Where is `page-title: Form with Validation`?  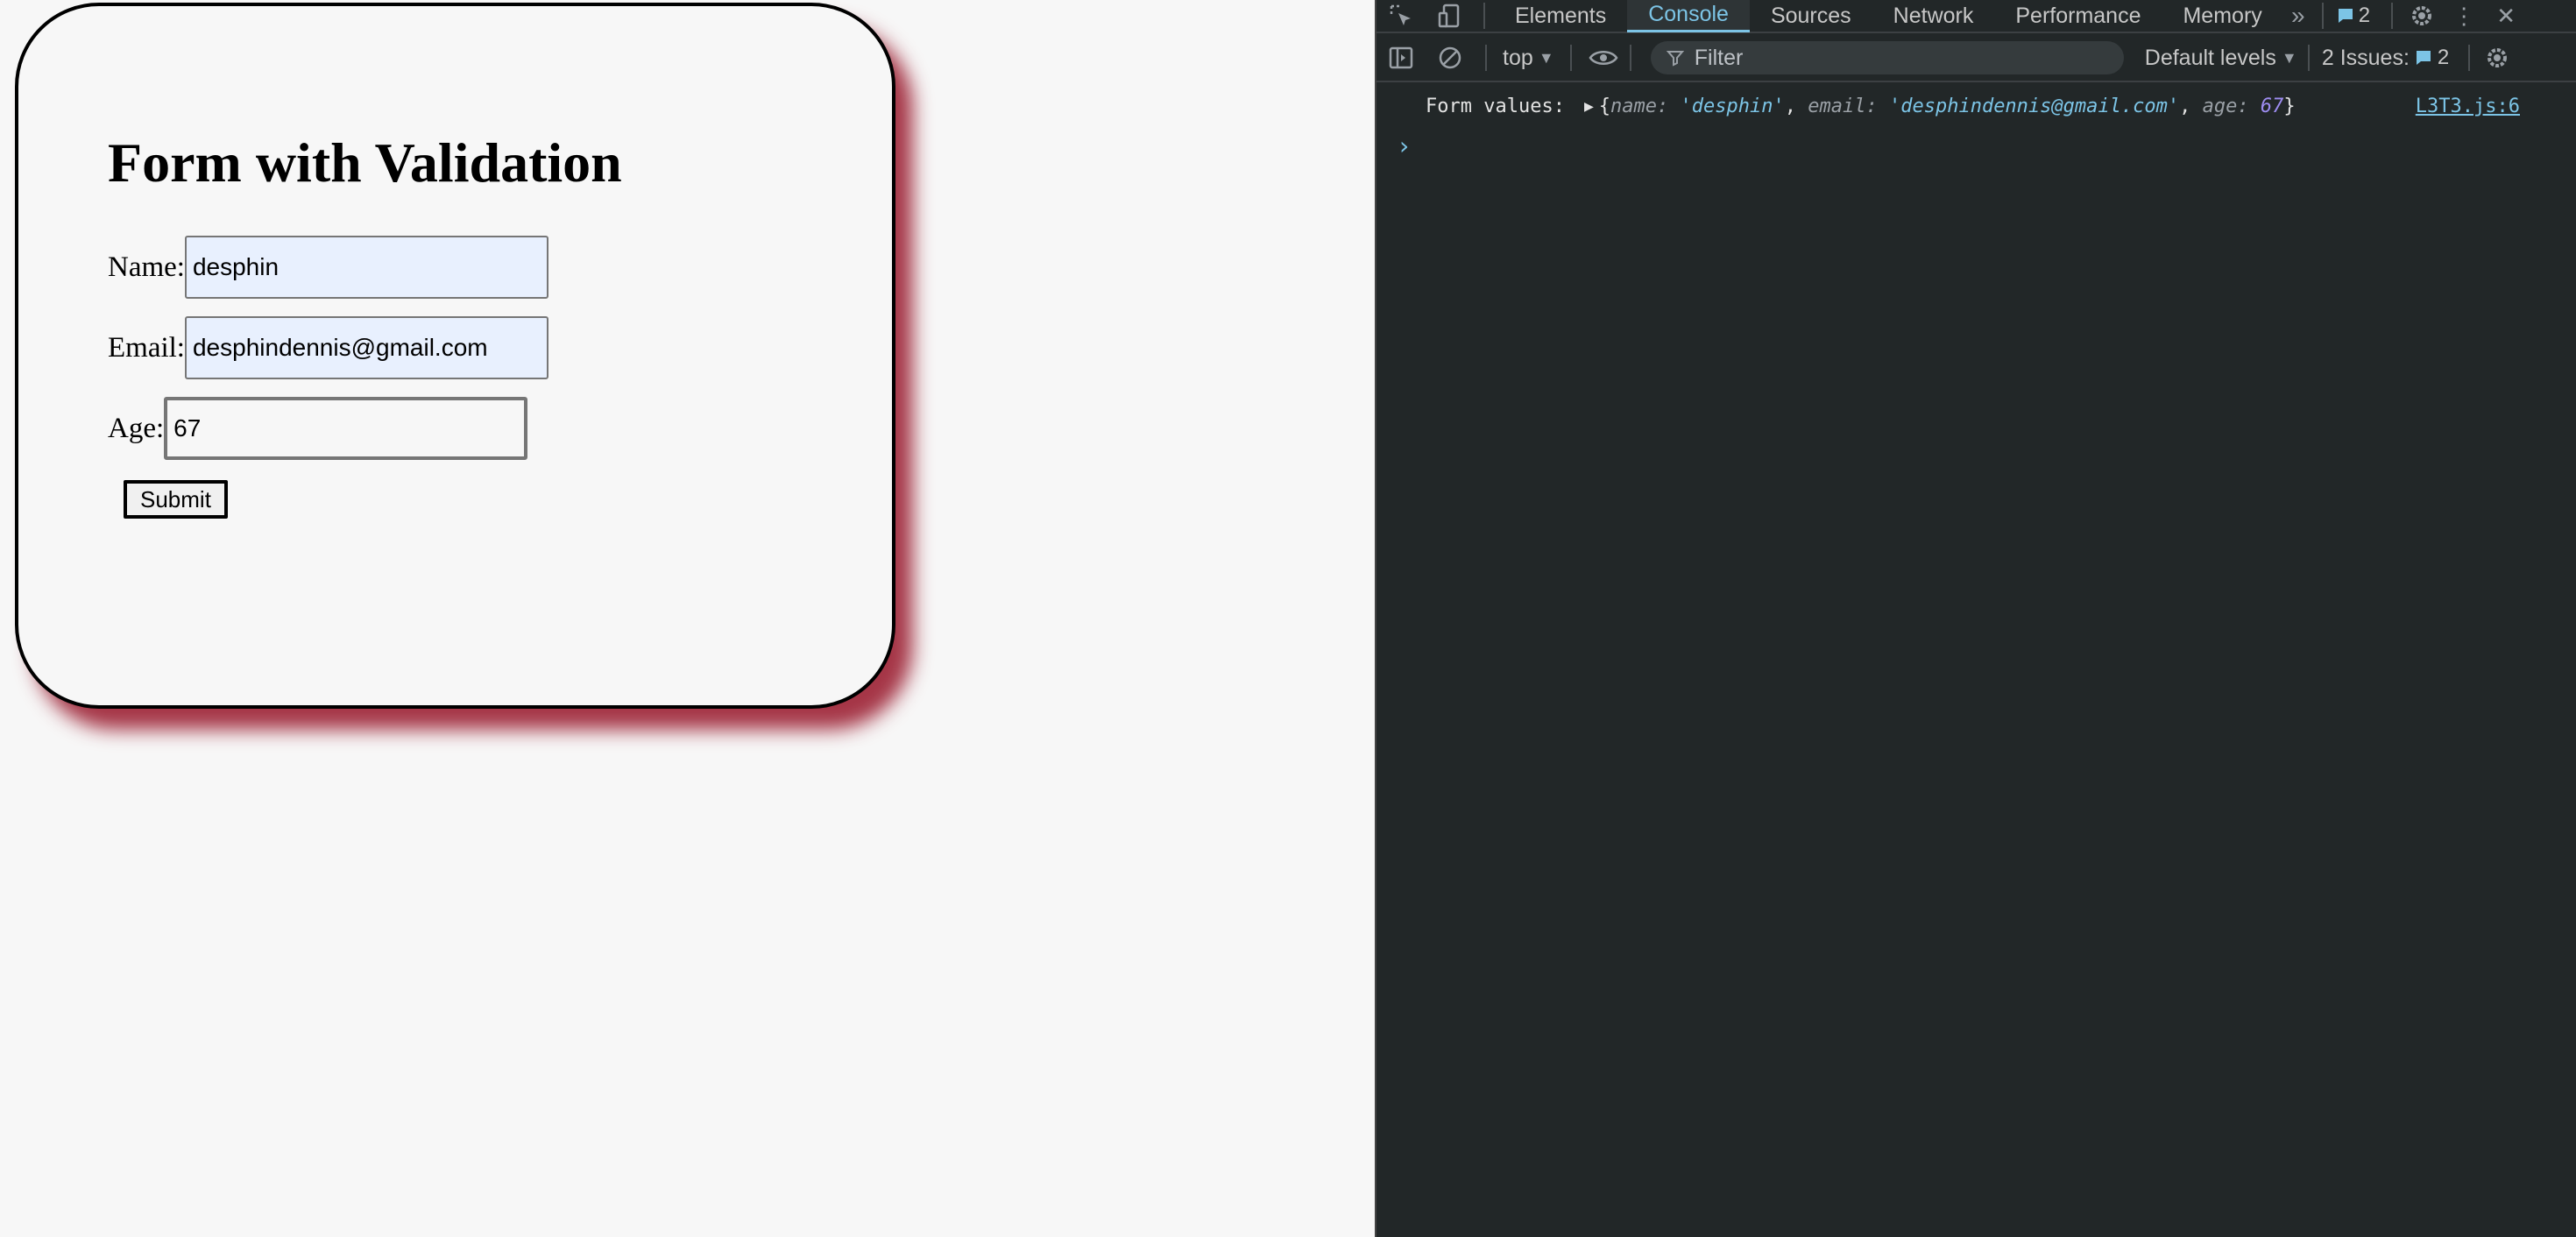
page-title: Form with Validation is located at coordinates (365, 162).